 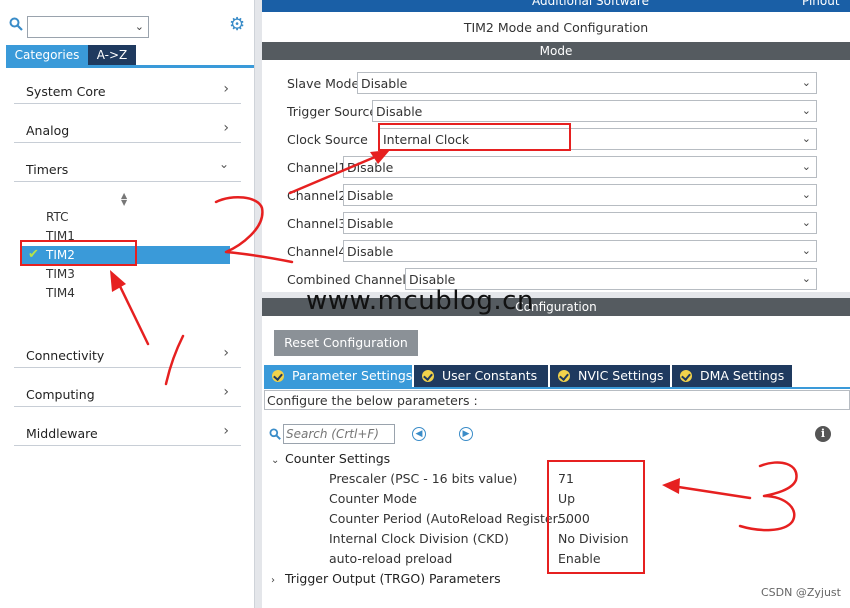 I want to click on param-value-prescaler: 71, so click(x=566, y=478).